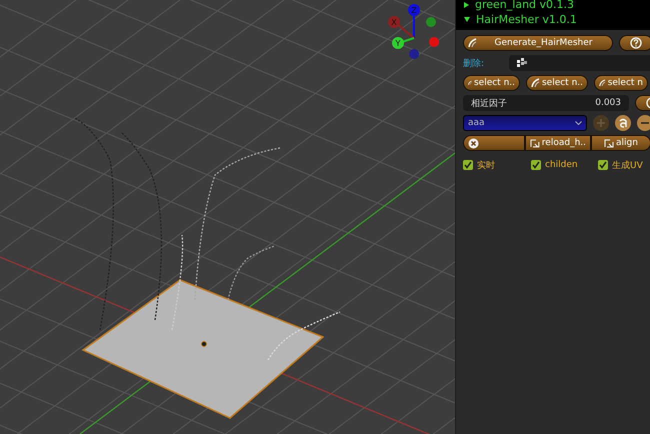 The image size is (650, 434). I want to click on remove-button, so click(643, 123).